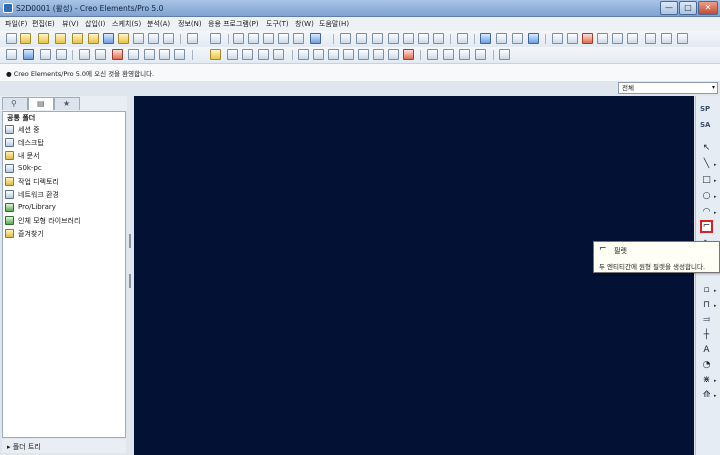 This screenshot has height=455, width=720. What do you see at coordinates (298, 38) in the screenshot?
I see `regenerate-icon` at bounding box center [298, 38].